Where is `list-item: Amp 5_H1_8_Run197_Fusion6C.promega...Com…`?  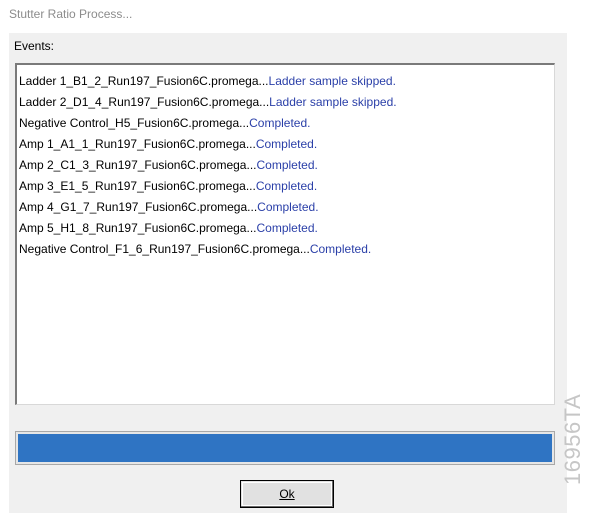
list-item: Amp 5_H1_8_Run197_Fusion6C.promega...Com… is located at coordinates (285, 228).